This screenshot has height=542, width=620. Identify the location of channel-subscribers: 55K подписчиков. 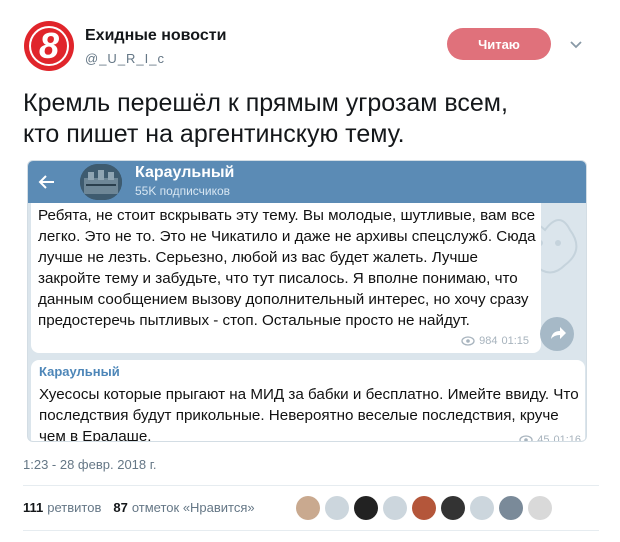
(183, 191).